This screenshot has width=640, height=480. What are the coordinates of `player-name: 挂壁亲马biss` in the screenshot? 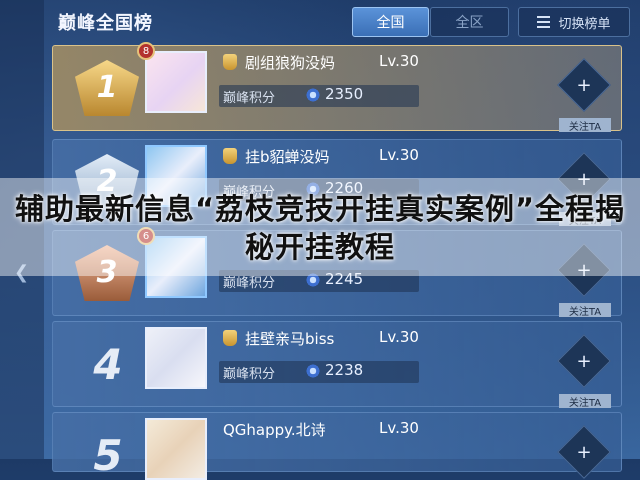 It's located at (289, 338).